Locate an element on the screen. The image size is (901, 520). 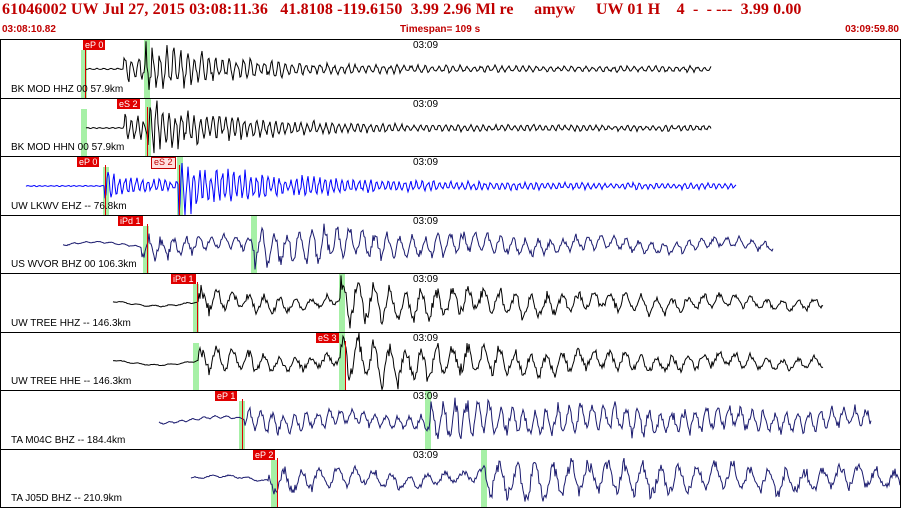
trace-panel: eP 2 03:09 TA J05D BHZ -- 210.9km is located at coordinates (450, 478).